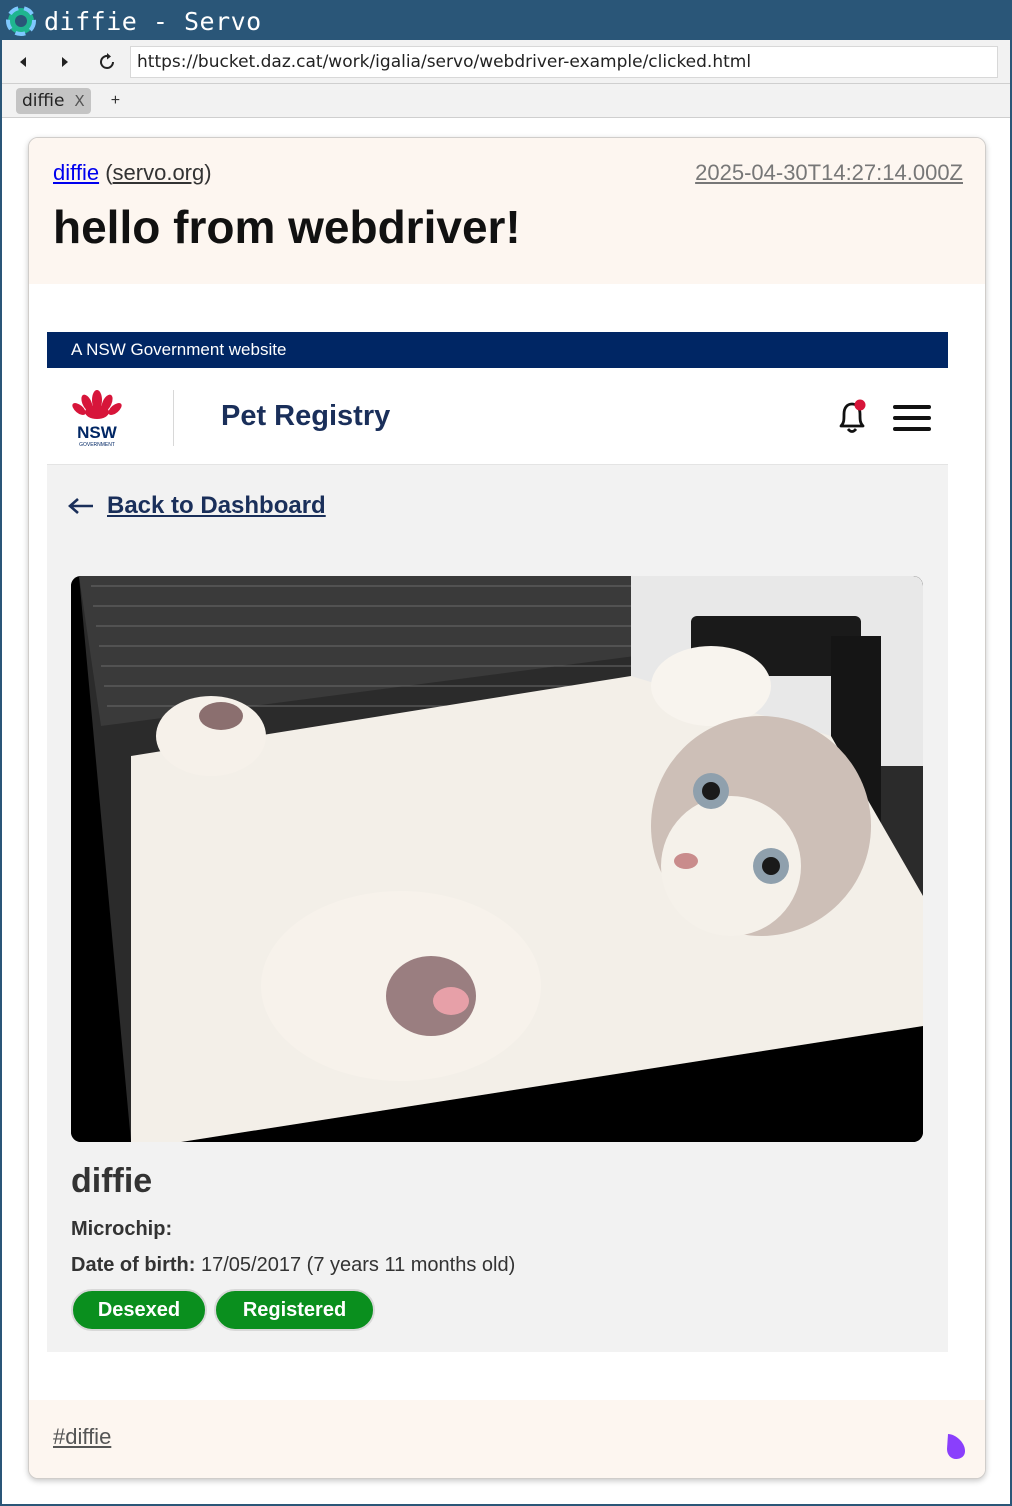 Image resolution: width=1012 pixels, height=1506 pixels. I want to click on tab-bar: diffie X +, so click(506, 101).